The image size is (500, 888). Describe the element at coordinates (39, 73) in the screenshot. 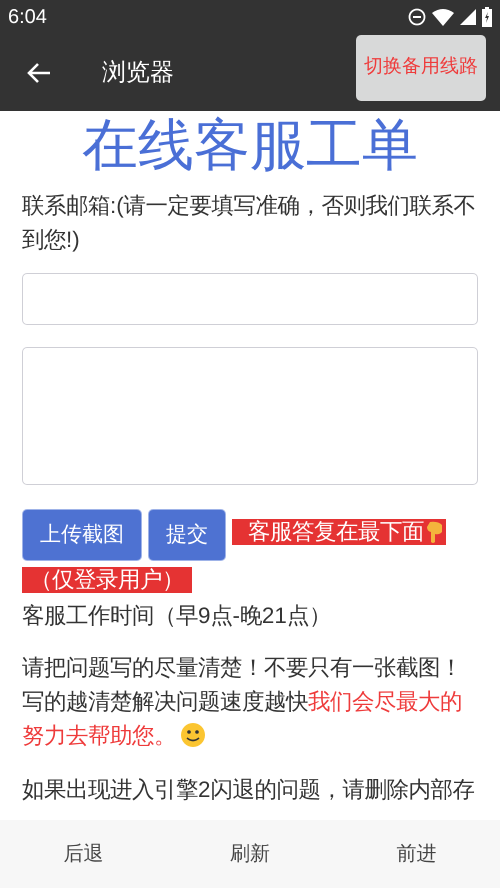

I see `back-arrow-icon` at that location.